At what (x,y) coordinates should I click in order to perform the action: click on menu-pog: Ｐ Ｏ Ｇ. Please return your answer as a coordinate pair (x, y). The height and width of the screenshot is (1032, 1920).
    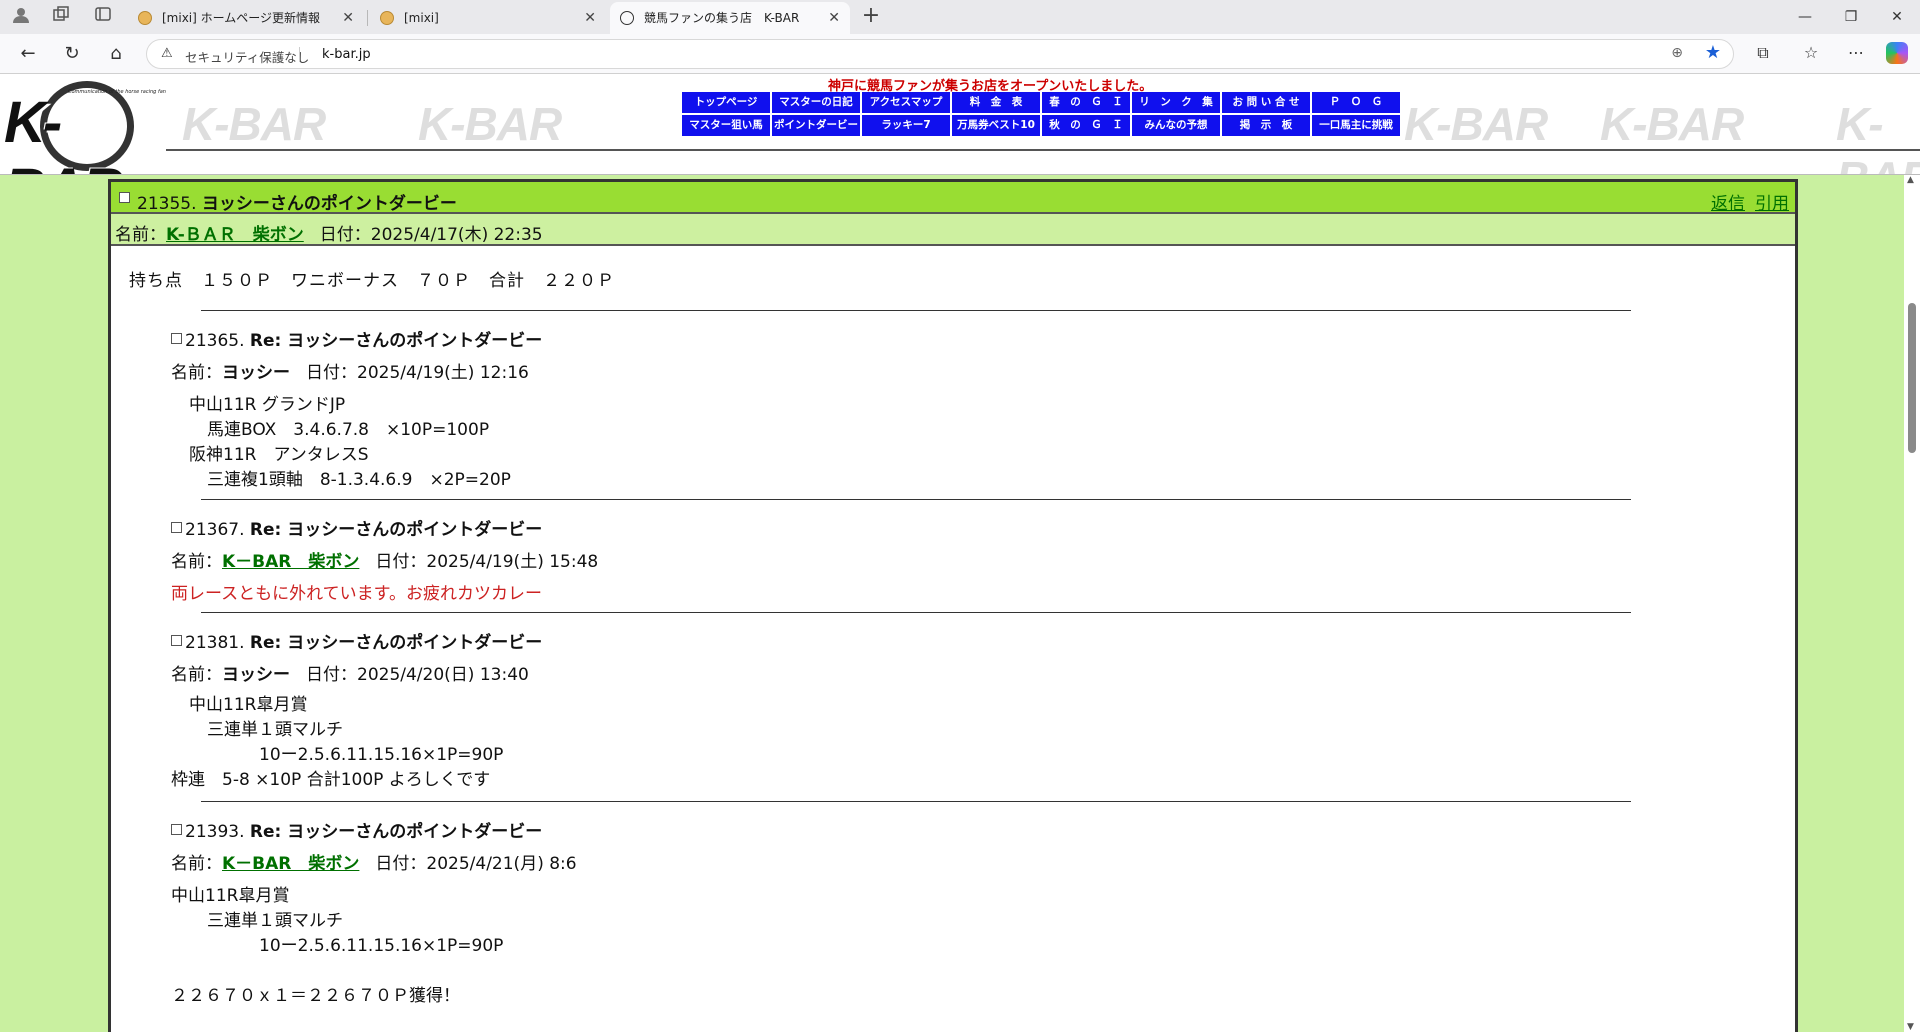
    Looking at the image, I should click on (1357, 102).